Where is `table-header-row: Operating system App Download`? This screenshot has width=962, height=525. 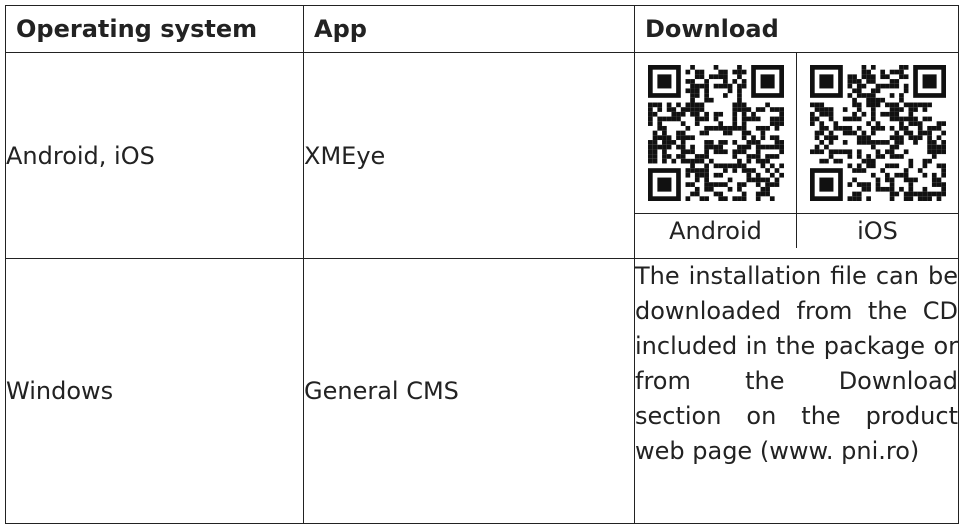
table-header-row: Operating system App Download is located at coordinates (482, 29).